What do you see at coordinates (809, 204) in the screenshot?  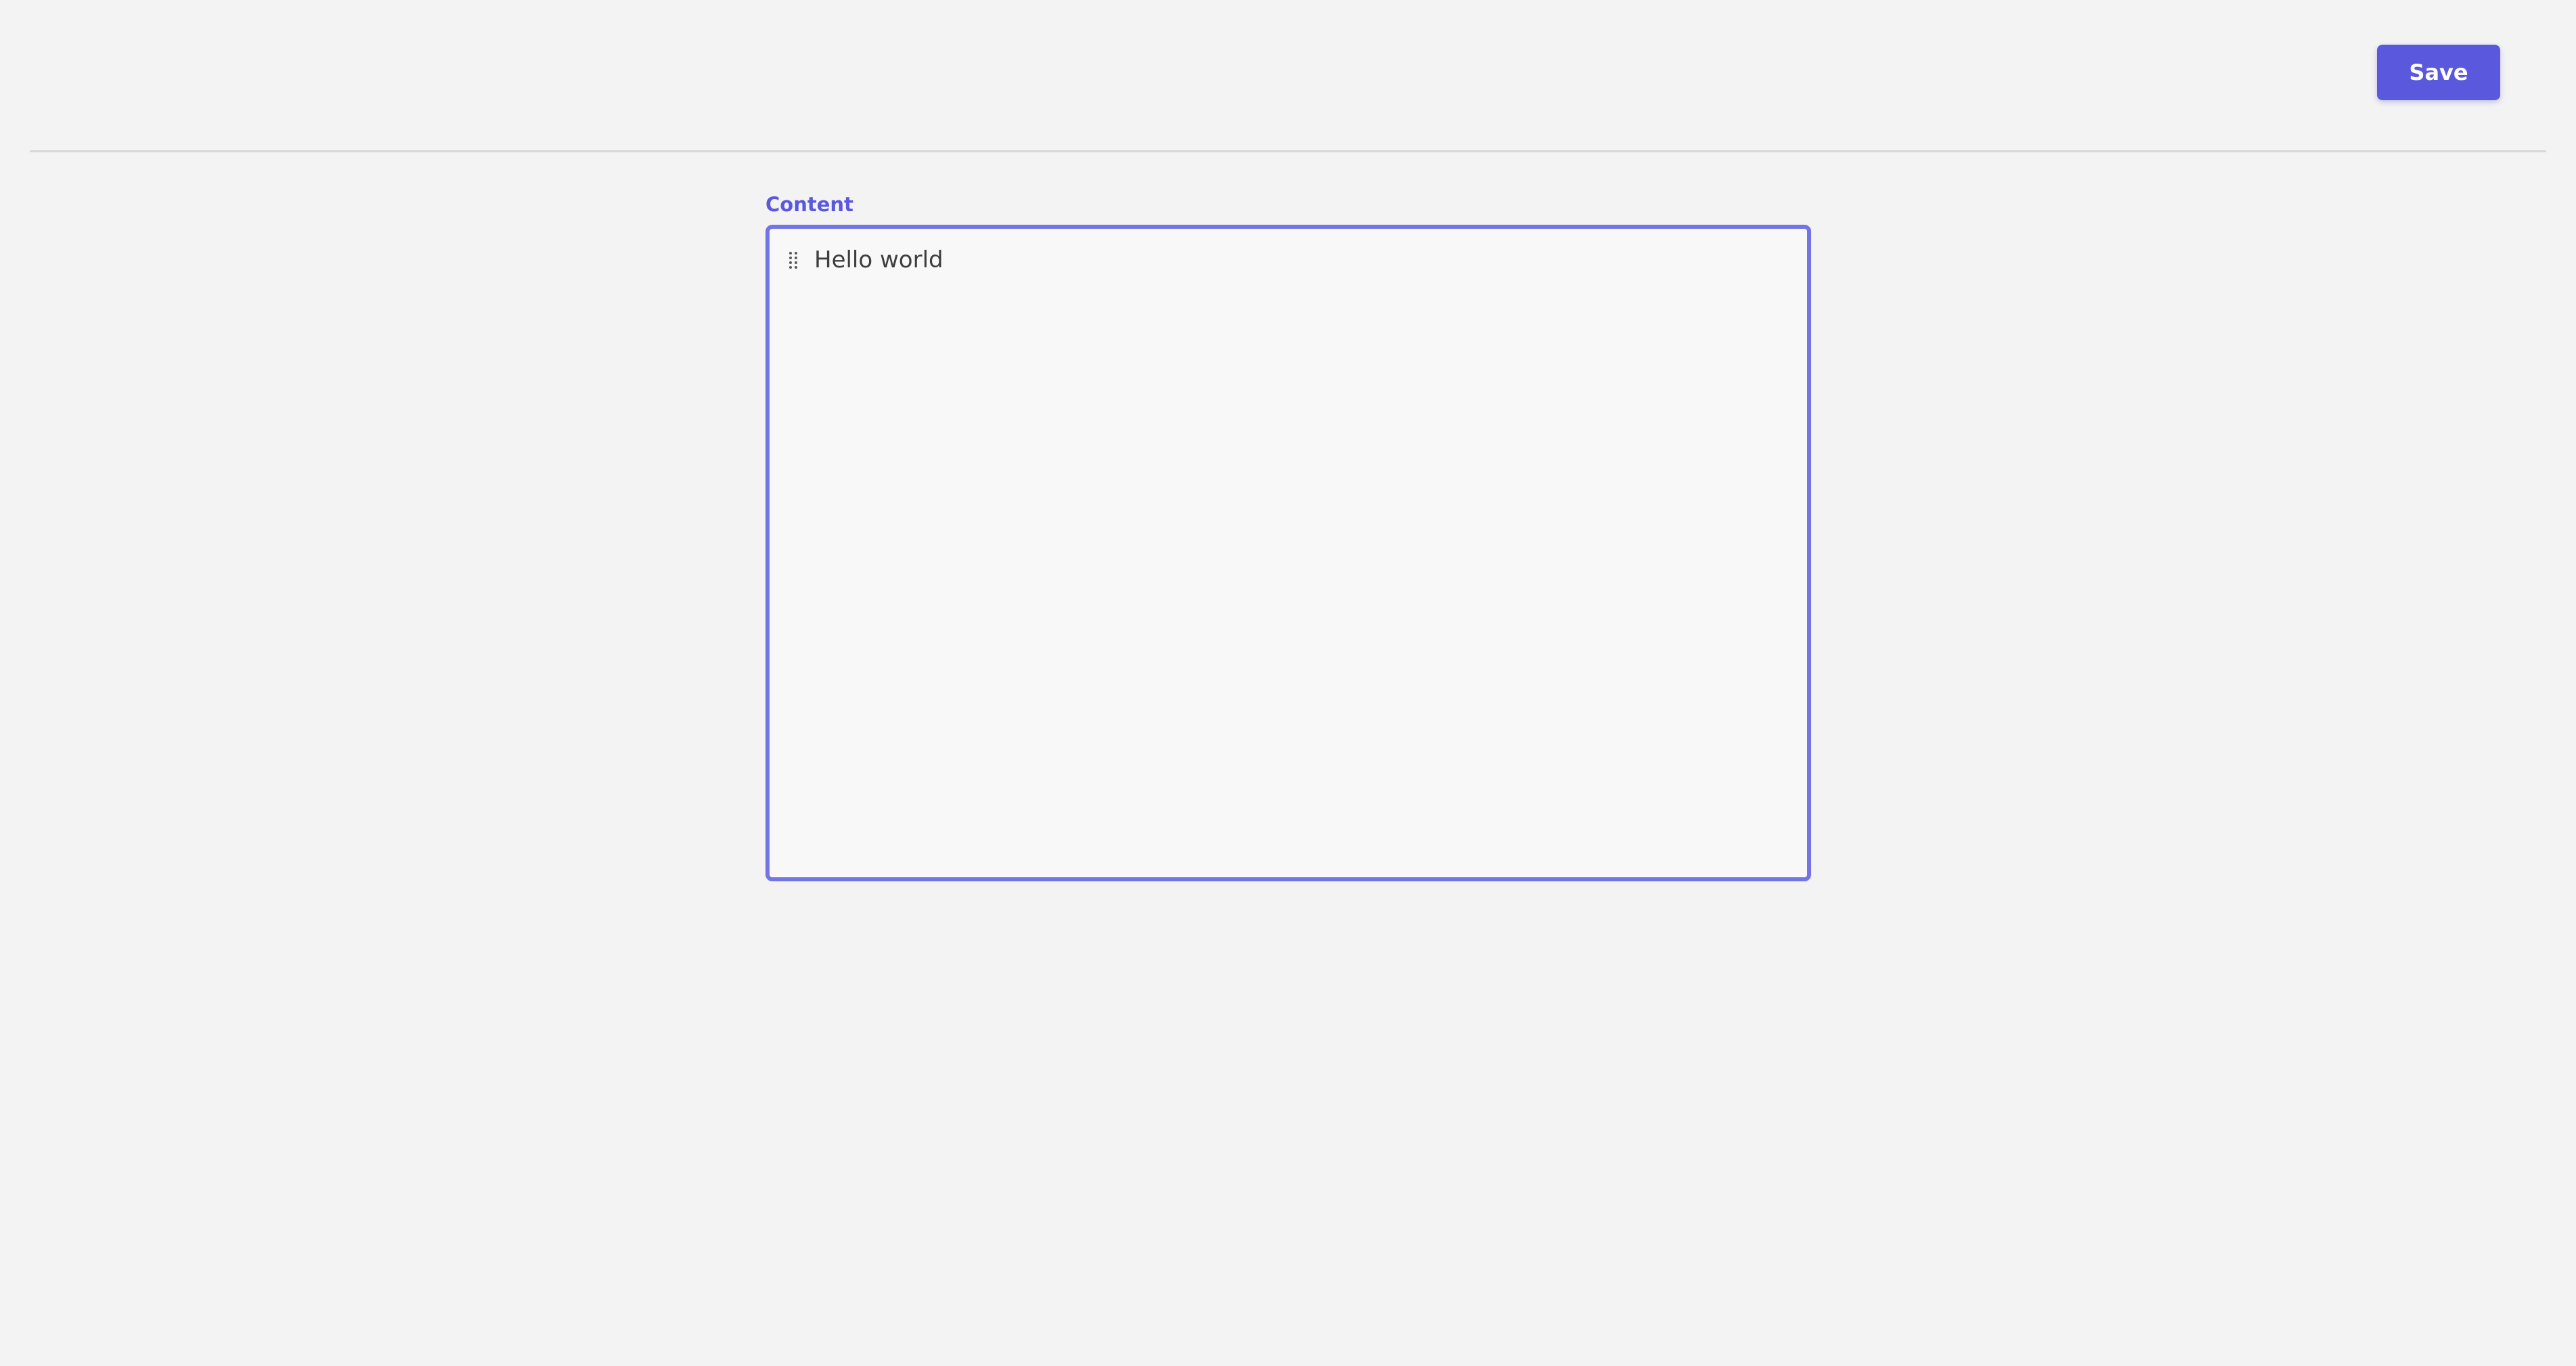 I see `content-field-label: Content` at bounding box center [809, 204].